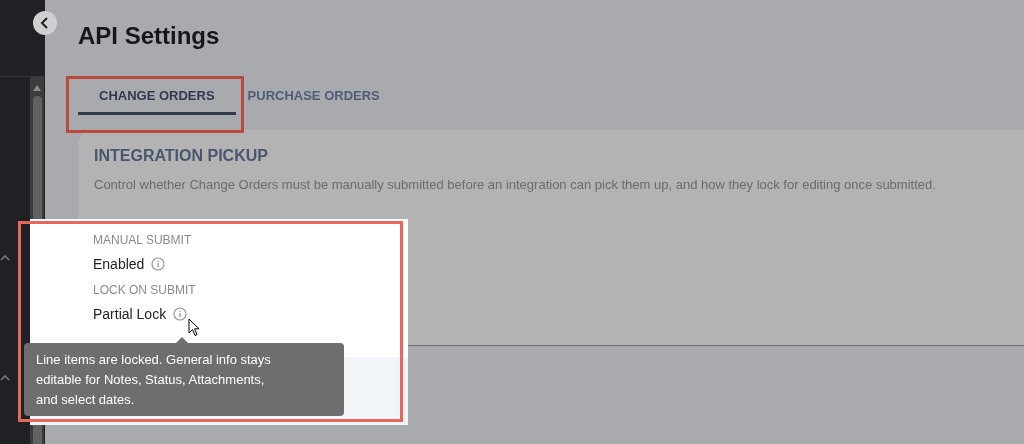  Describe the element at coordinates (130, 314) in the screenshot. I see `setting-value: Partial Lock` at that location.